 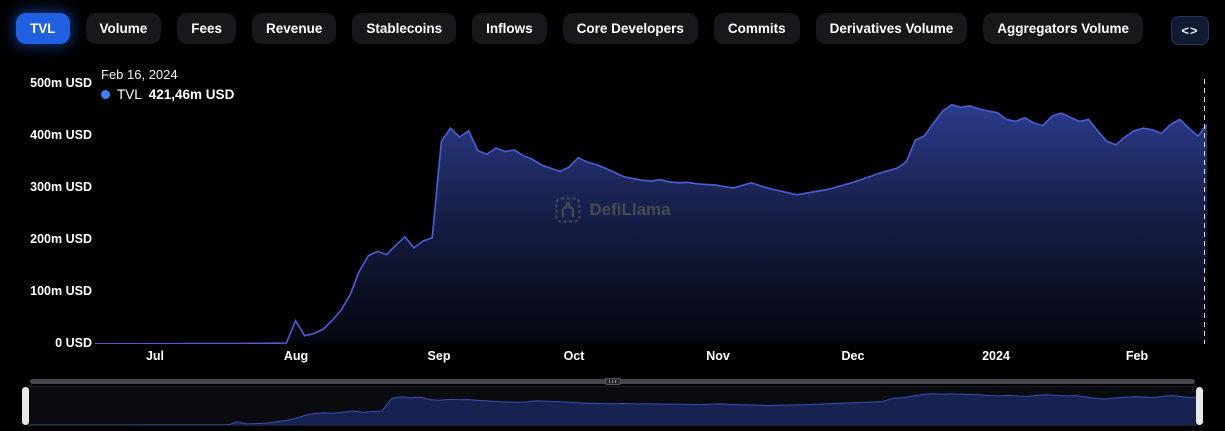 What do you see at coordinates (61, 135) in the screenshot?
I see `y-tick-400m: 400m USD` at bounding box center [61, 135].